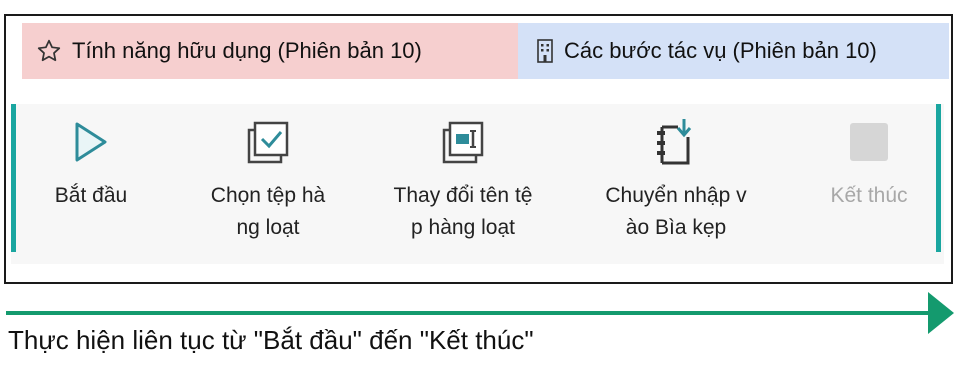 This screenshot has width=959, height=388. What do you see at coordinates (463, 142) in the screenshot?
I see `rename-stack-icon` at bounding box center [463, 142].